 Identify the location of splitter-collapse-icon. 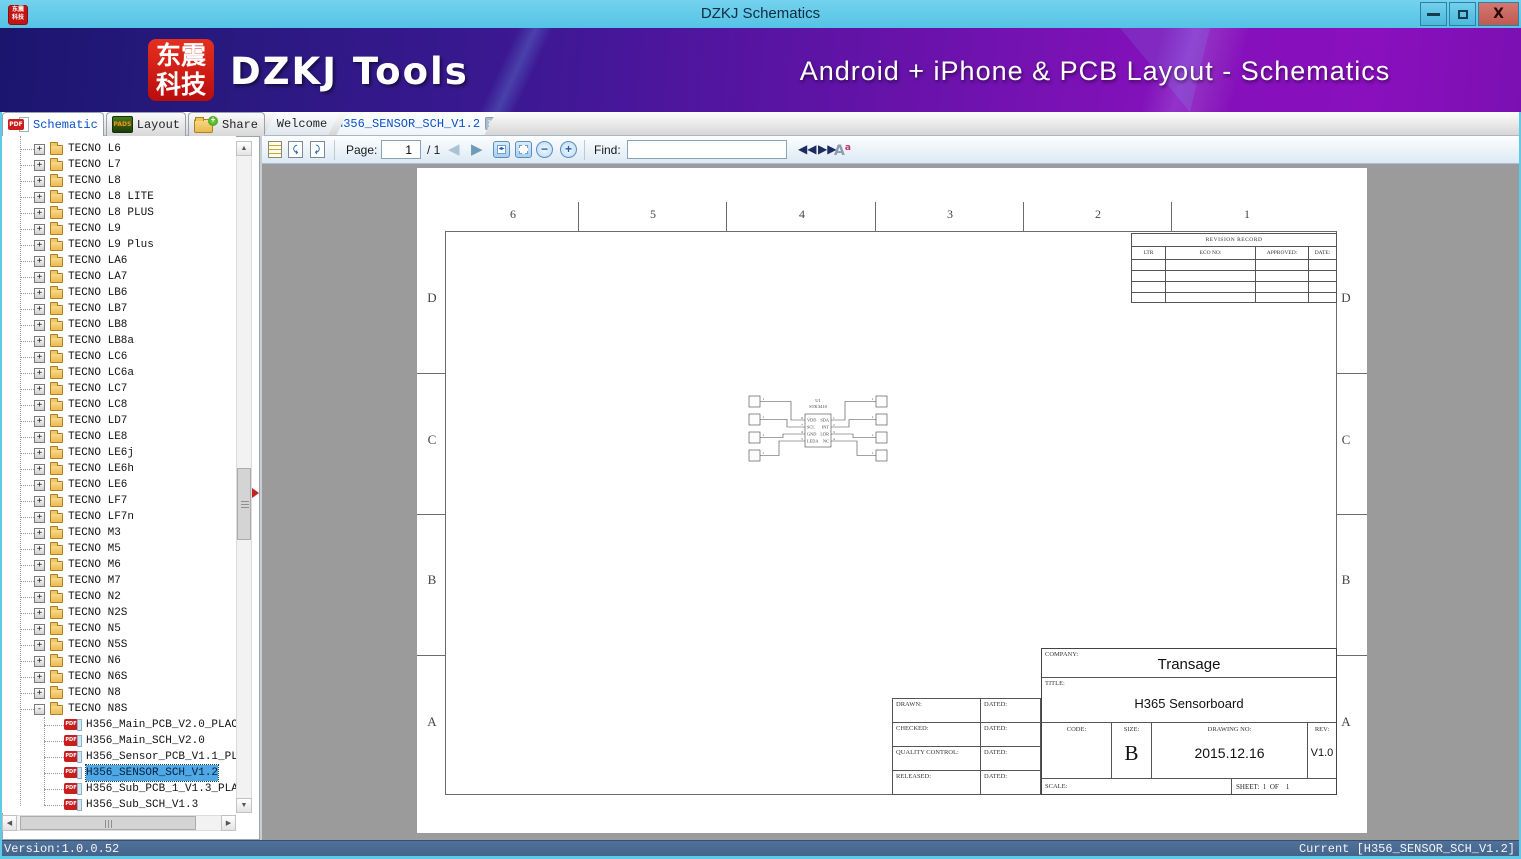
(255, 493).